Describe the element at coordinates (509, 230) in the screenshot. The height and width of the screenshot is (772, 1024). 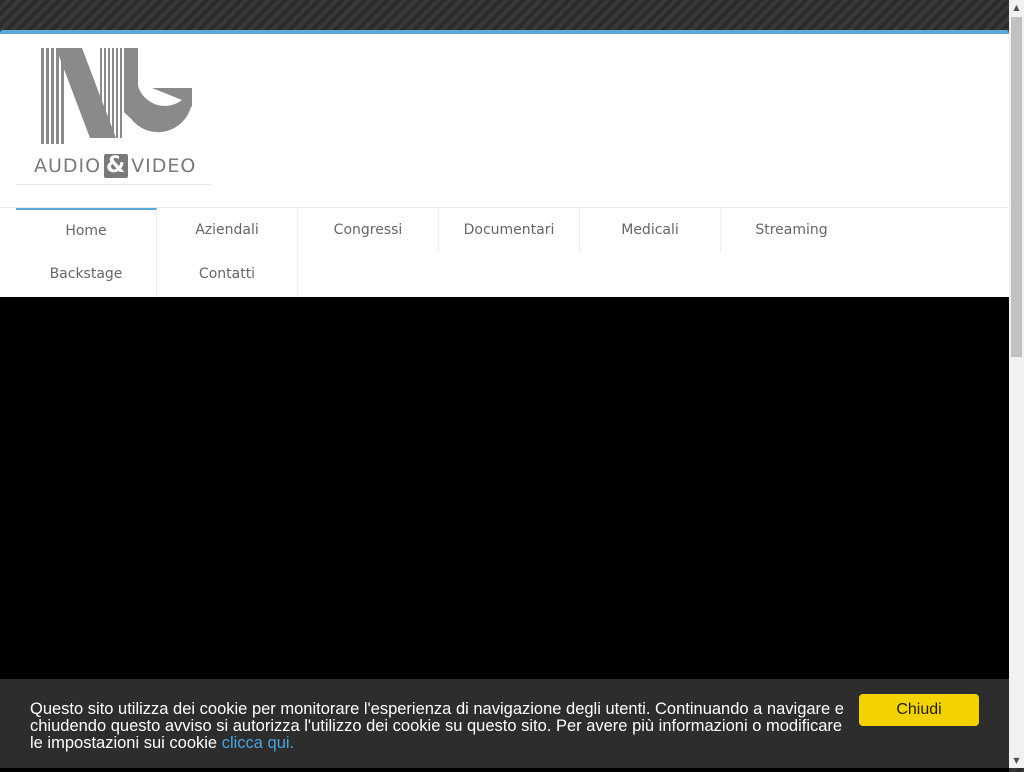
I see `nav-item-documentari: Documentari` at that location.